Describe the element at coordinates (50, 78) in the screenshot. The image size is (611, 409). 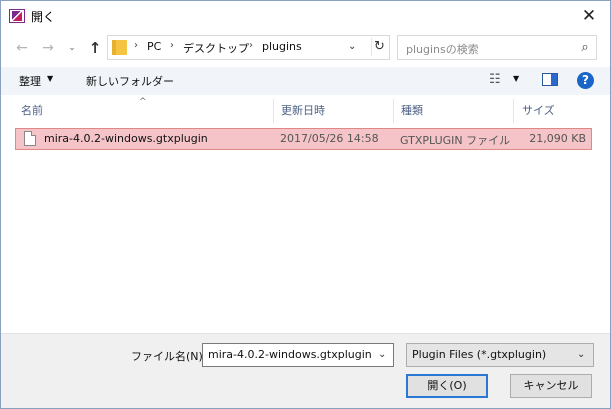
I see `organize-dropdown-icon: ▼` at that location.